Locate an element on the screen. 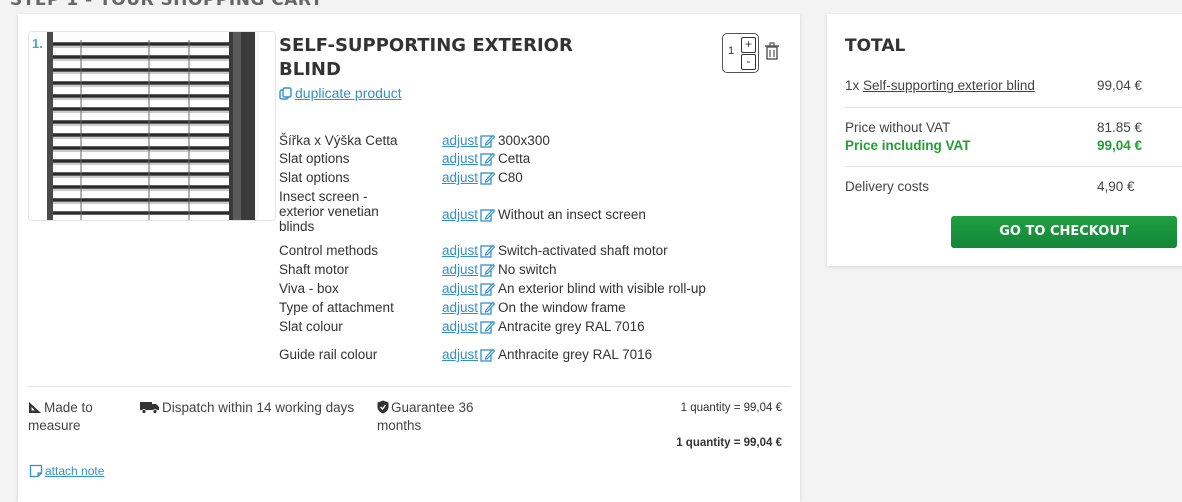 The width and height of the screenshot is (1182, 502). delivery-label: Delivery costs is located at coordinates (887, 186).